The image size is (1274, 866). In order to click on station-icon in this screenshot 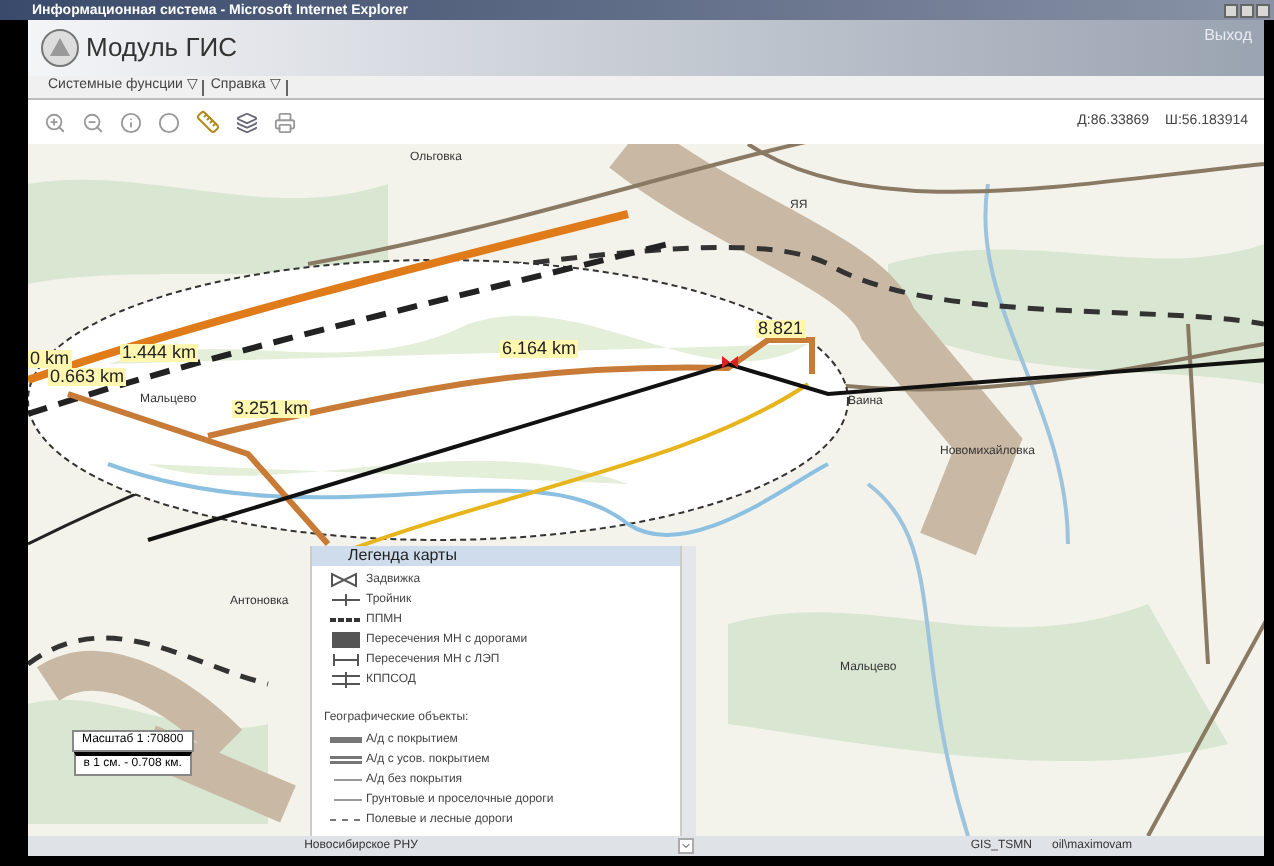, I will do `click(346, 680)`.